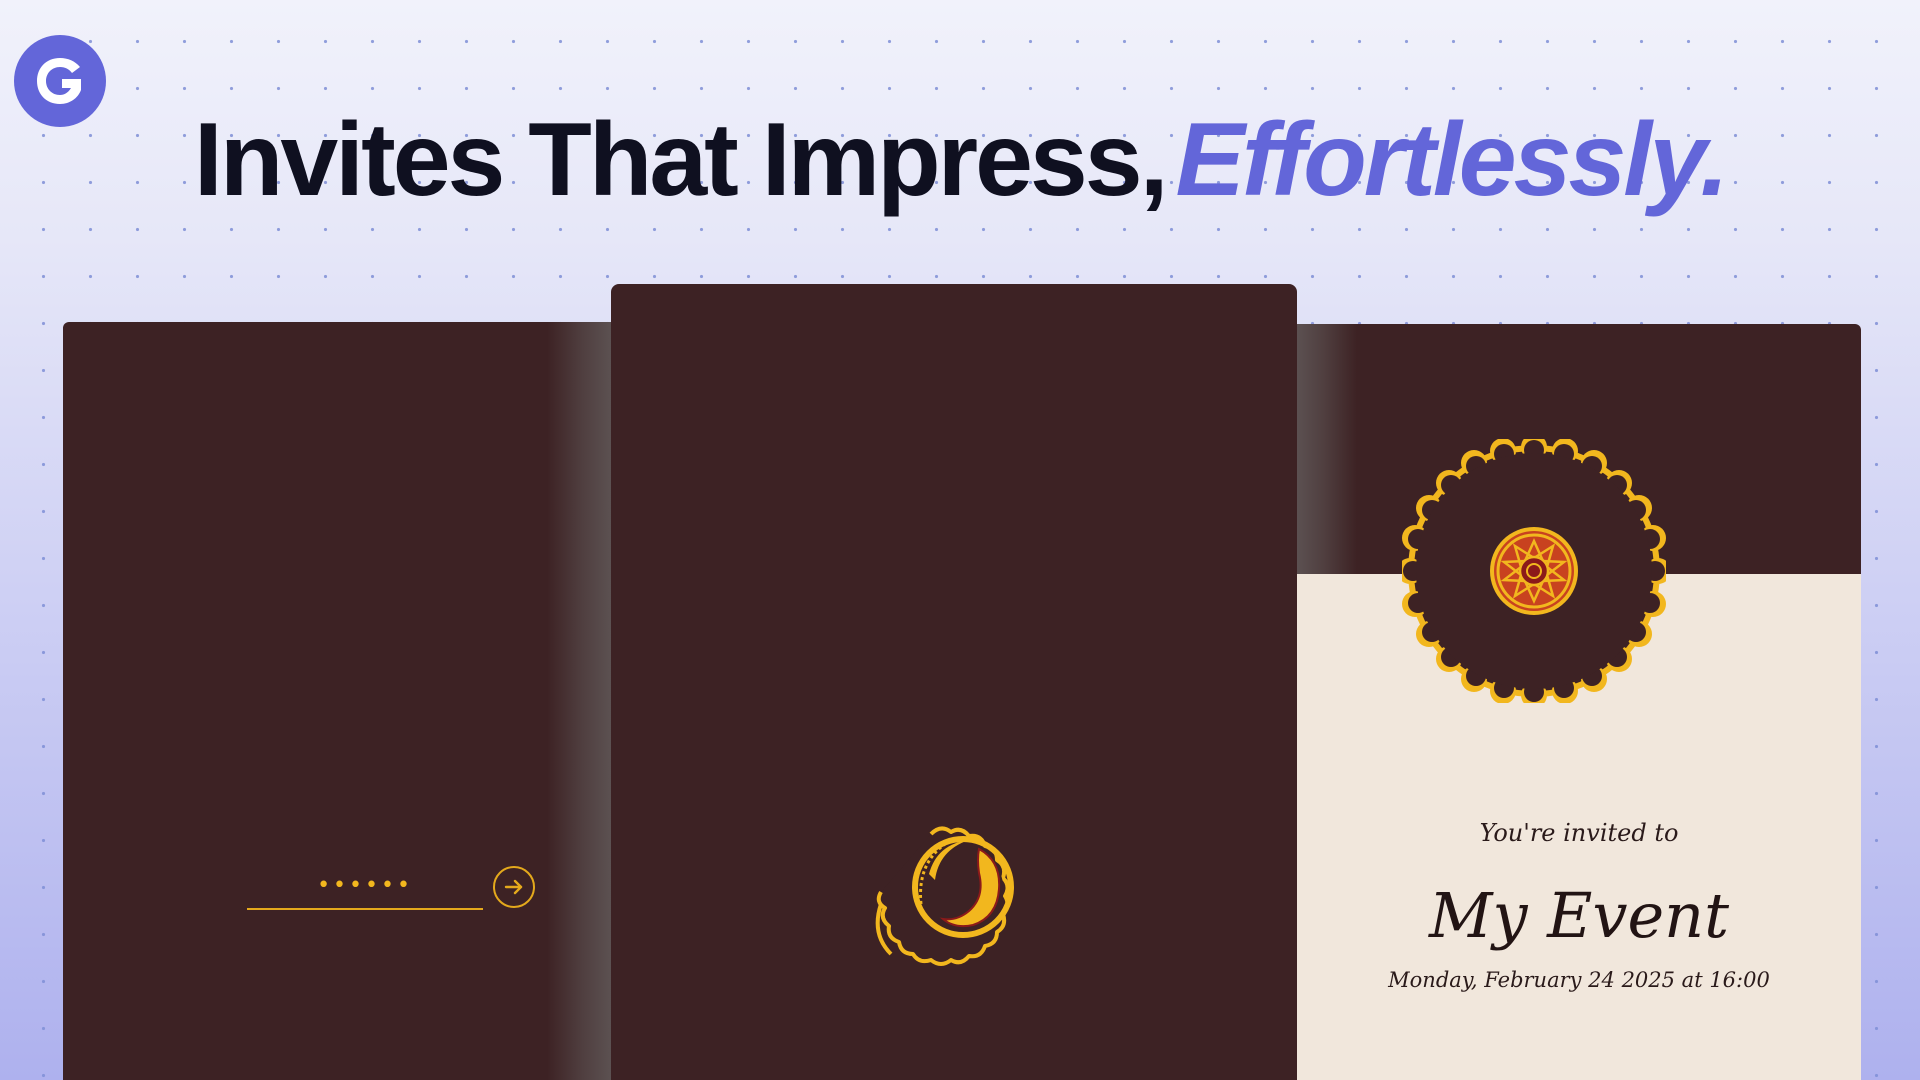 This screenshot has width=1920, height=1080. I want to click on invited-text: You're invited to, so click(1579, 833).